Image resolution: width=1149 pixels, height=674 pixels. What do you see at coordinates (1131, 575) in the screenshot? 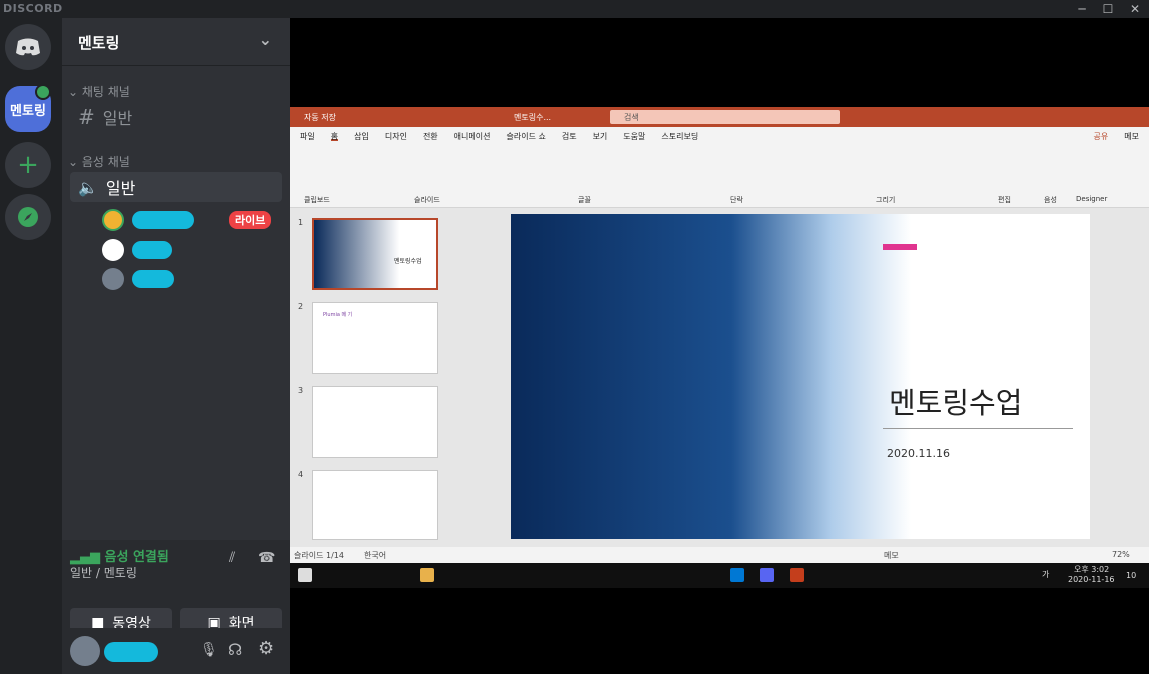
I see `notification-count: 10` at bounding box center [1131, 575].